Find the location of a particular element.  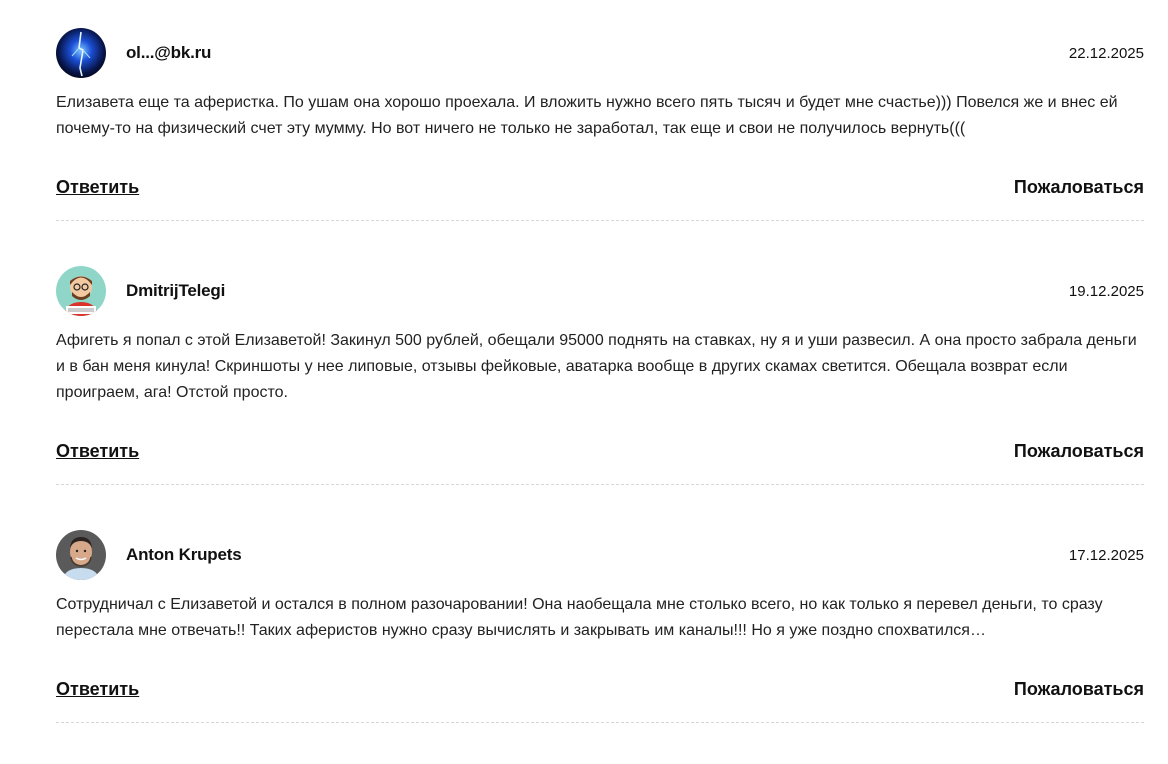

author-name: DmitrijTelegi is located at coordinates (176, 290).